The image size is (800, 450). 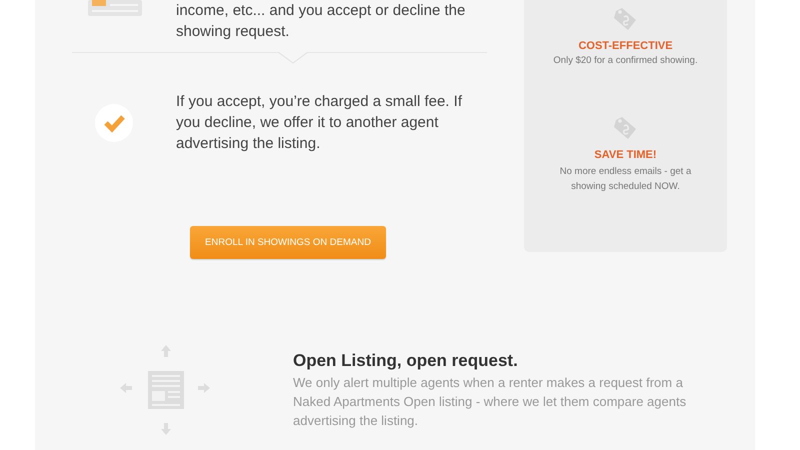 I want to click on enroll-button: ENROLL IN SHOWINGS ON DEMAND, so click(x=288, y=242).